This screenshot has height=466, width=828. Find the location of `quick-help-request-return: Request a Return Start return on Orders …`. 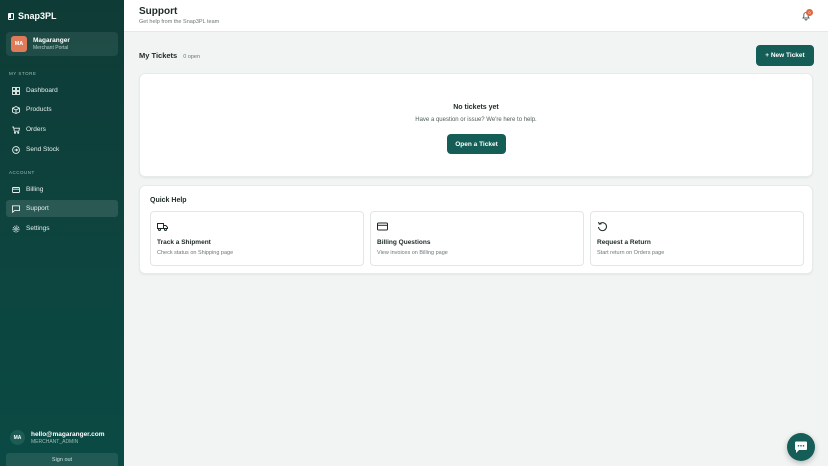

quick-help-request-return: Request a Return Start return on Orders … is located at coordinates (697, 238).